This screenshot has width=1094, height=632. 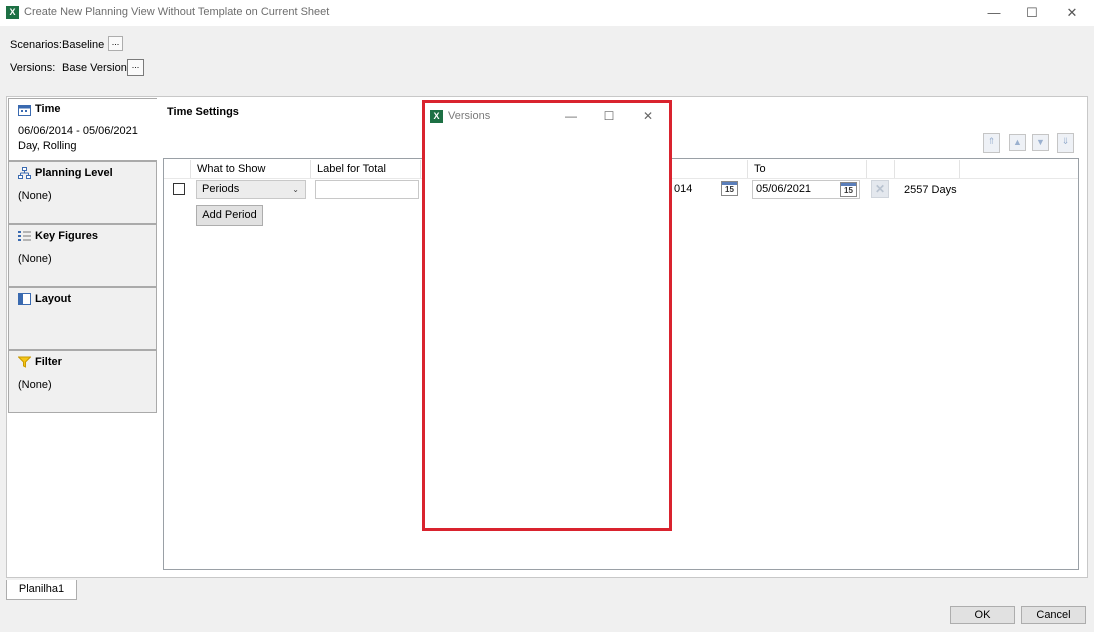 I want to click on nav-value-planning-level: (None), so click(x=35, y=196).